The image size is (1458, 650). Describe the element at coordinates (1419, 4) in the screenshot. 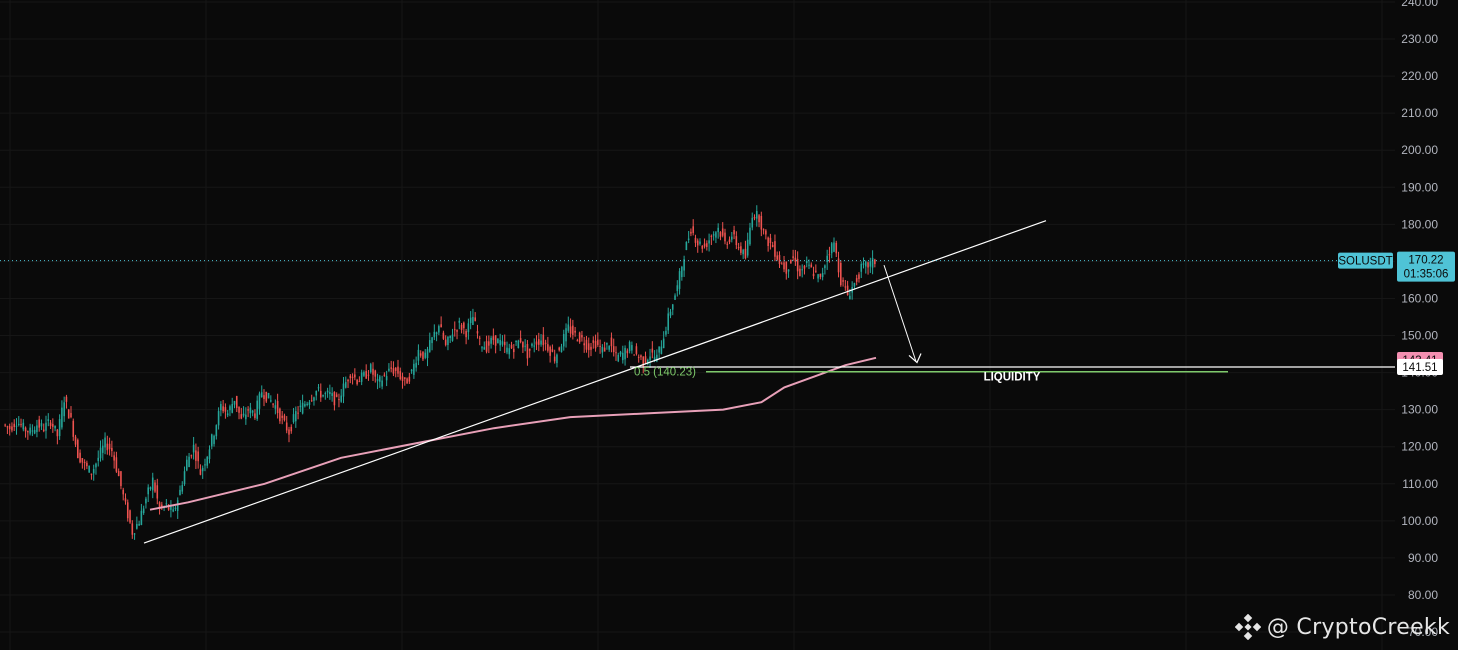

I see `y-tick-label: 240.00` at that location.